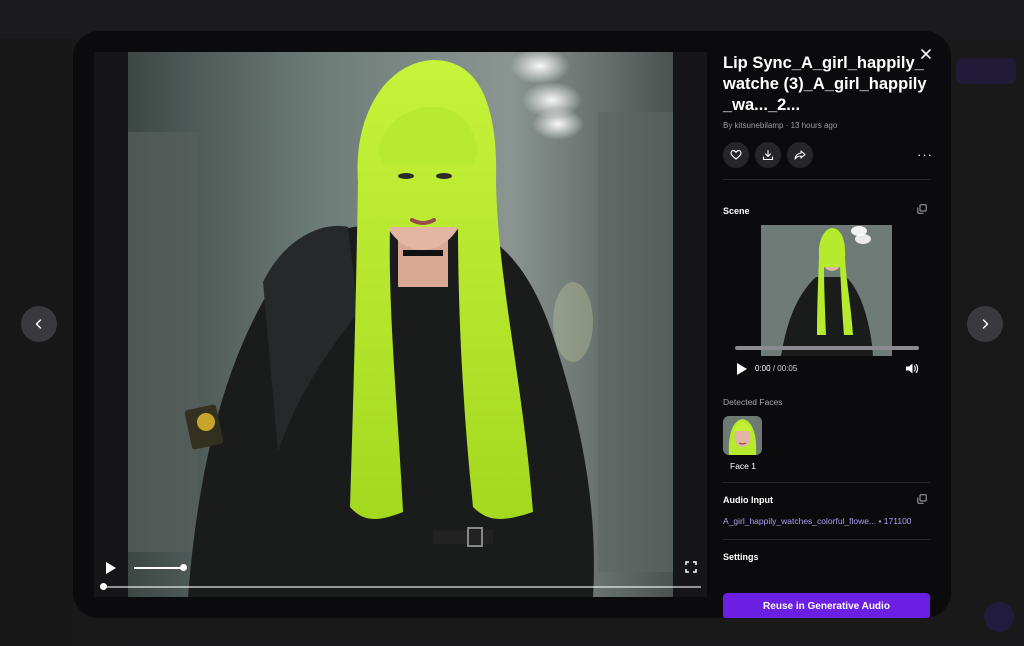 The width and height of the screenshot is (1024, 646). I want to click on like-button, so click(736, 155).